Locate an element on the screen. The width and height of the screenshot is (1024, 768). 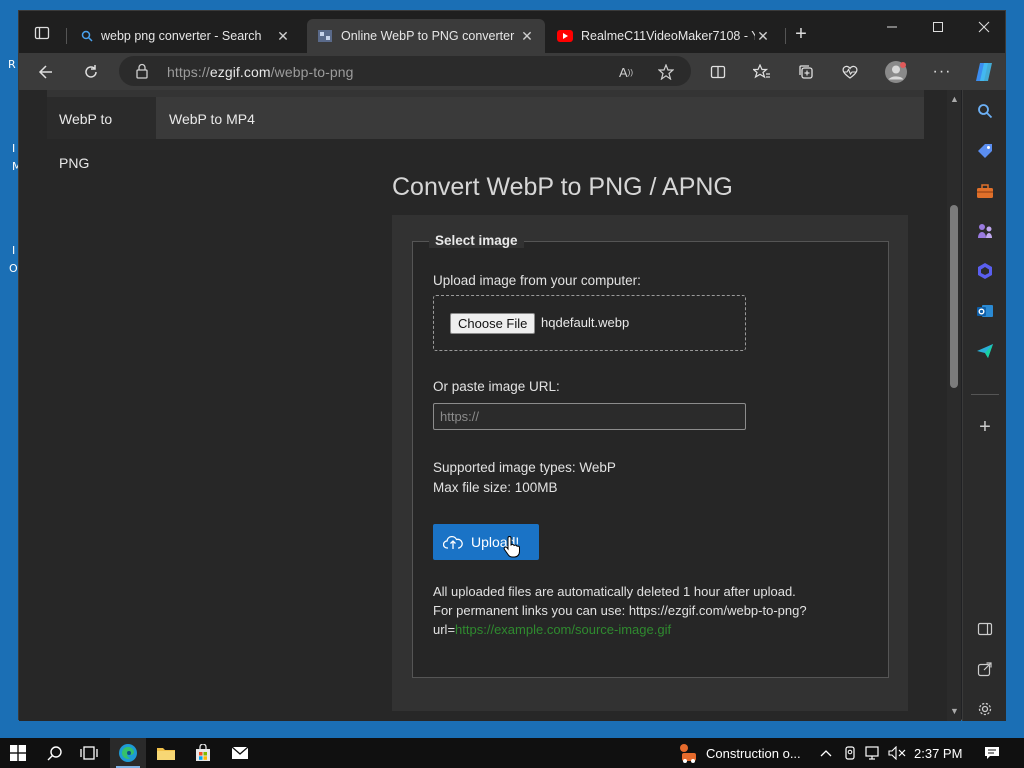
tools-icon is located at coordinates (985, 191).